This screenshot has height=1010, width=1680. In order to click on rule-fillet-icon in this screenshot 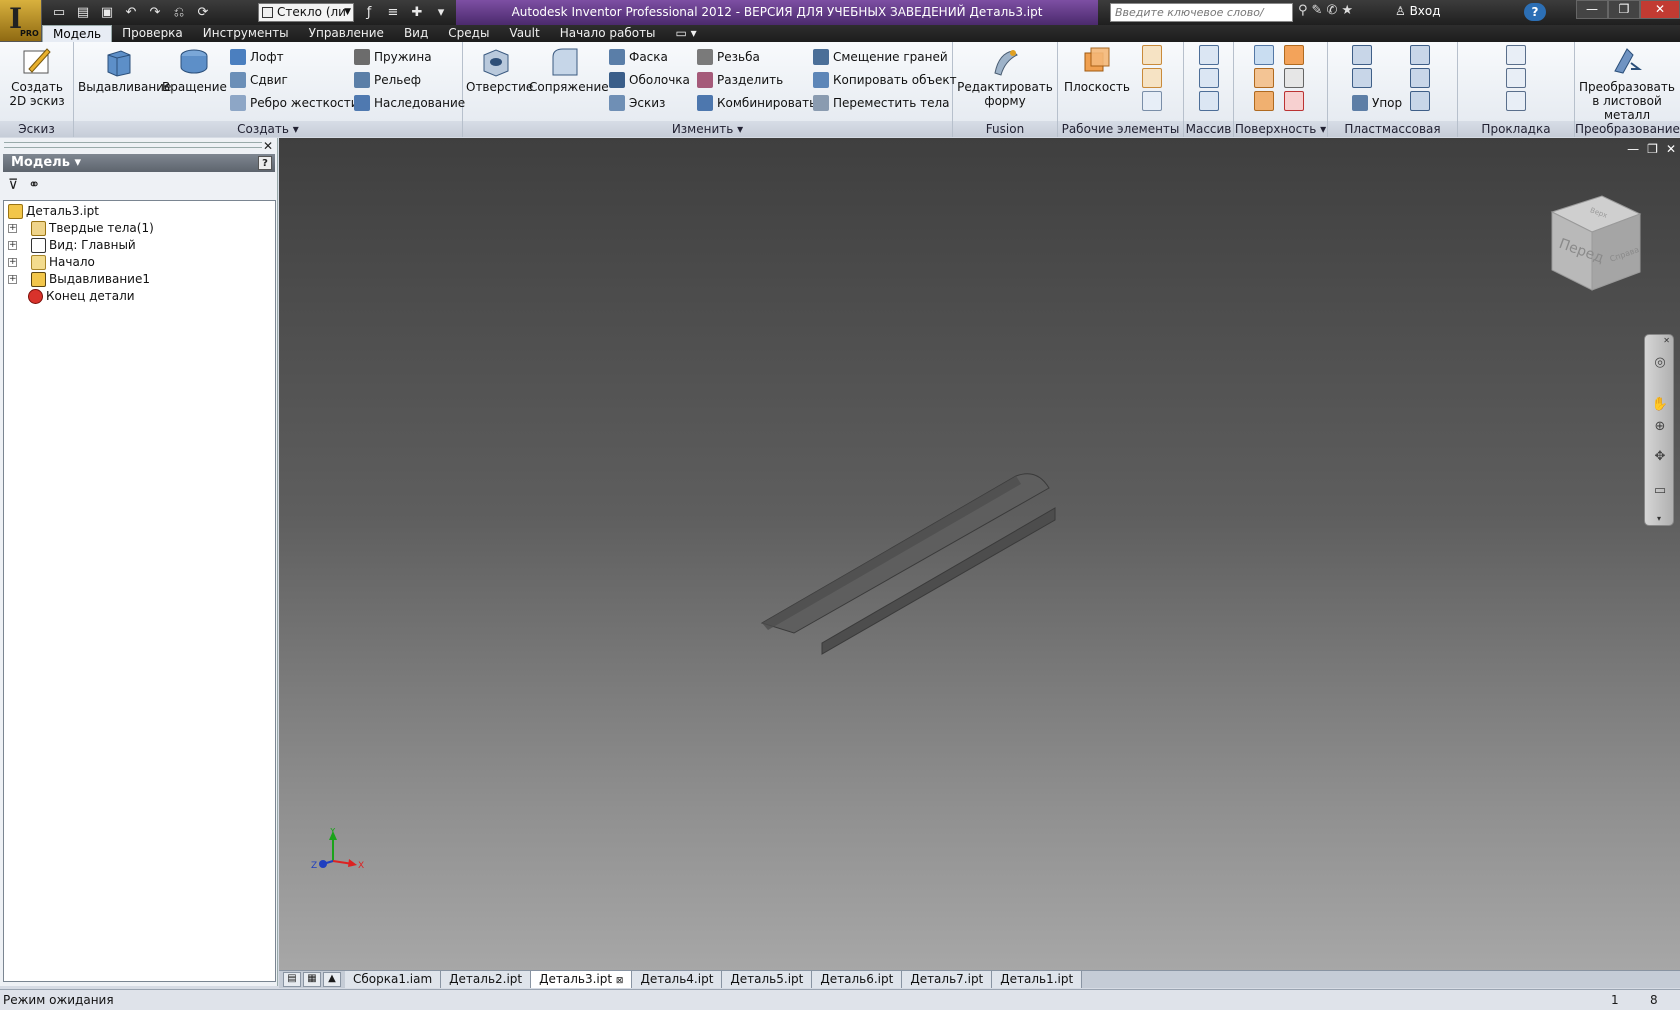, I will do `click(1420, 78)`.